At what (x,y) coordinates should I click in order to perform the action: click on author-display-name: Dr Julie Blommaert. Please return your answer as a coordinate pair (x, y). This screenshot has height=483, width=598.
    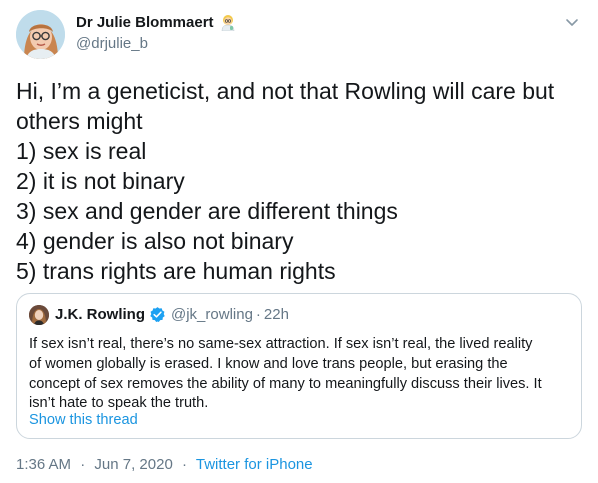
    Looking at the image, I should click on (145, 22).